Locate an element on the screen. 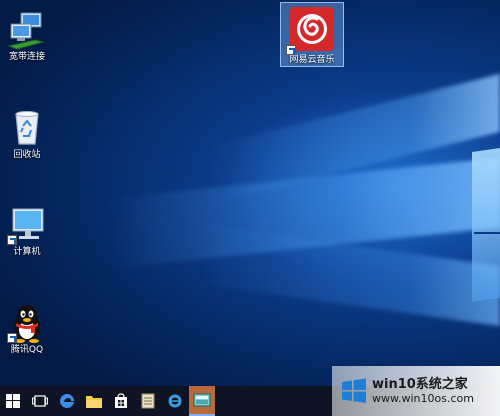  store-icon is located at coordinates (121, 400).